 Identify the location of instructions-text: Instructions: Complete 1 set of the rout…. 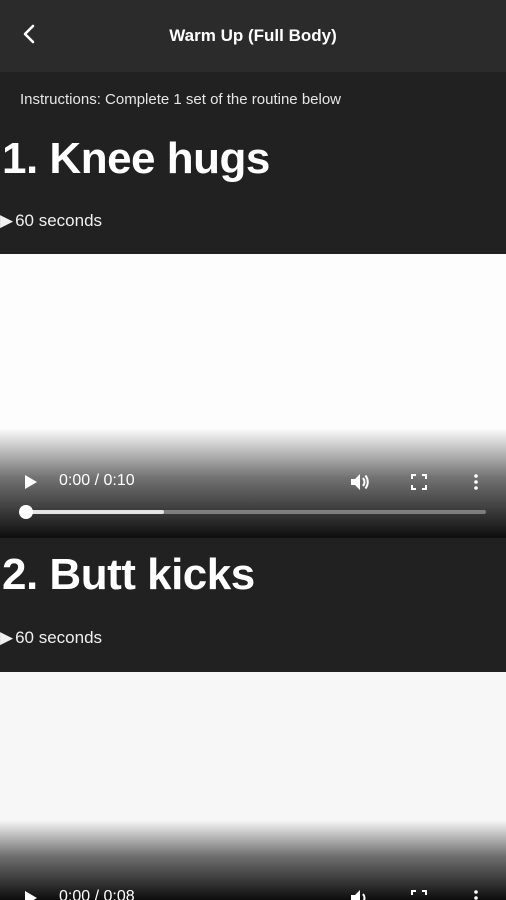
(181, 99).